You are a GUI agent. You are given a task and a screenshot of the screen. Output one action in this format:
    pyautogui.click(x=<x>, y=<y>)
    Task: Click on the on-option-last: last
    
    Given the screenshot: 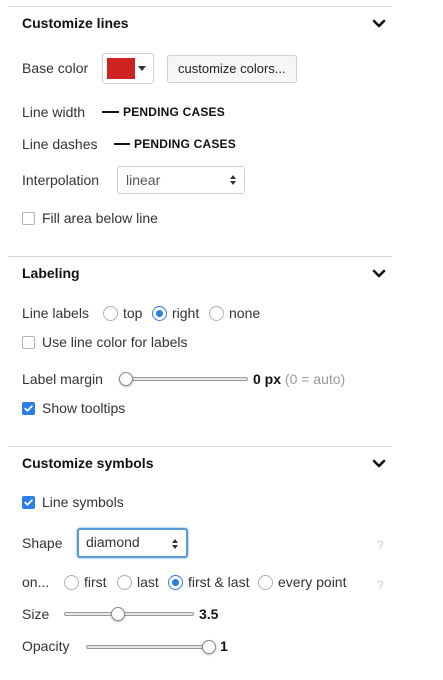 What is the action you would take?
    pyautogui.click(x=148, y=582)
    